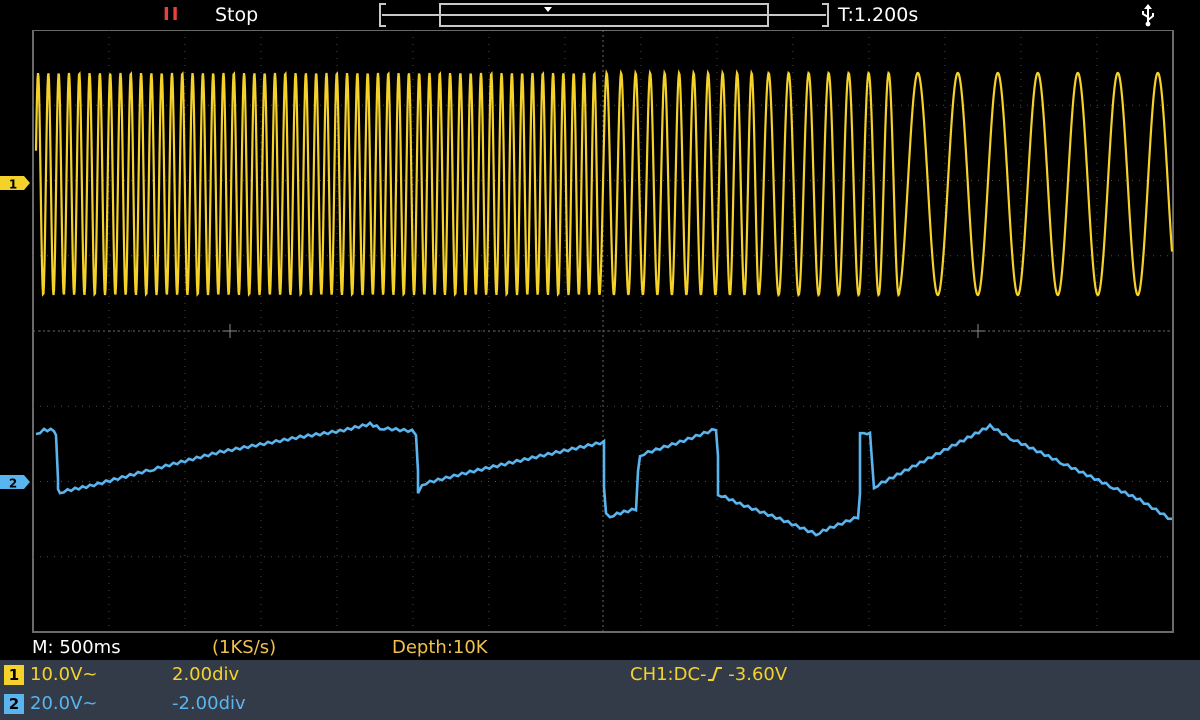  Describe the element at coordinates (878, 15) in the screenshot. I see `trigger-time-readout: T:1.200s` at that location.